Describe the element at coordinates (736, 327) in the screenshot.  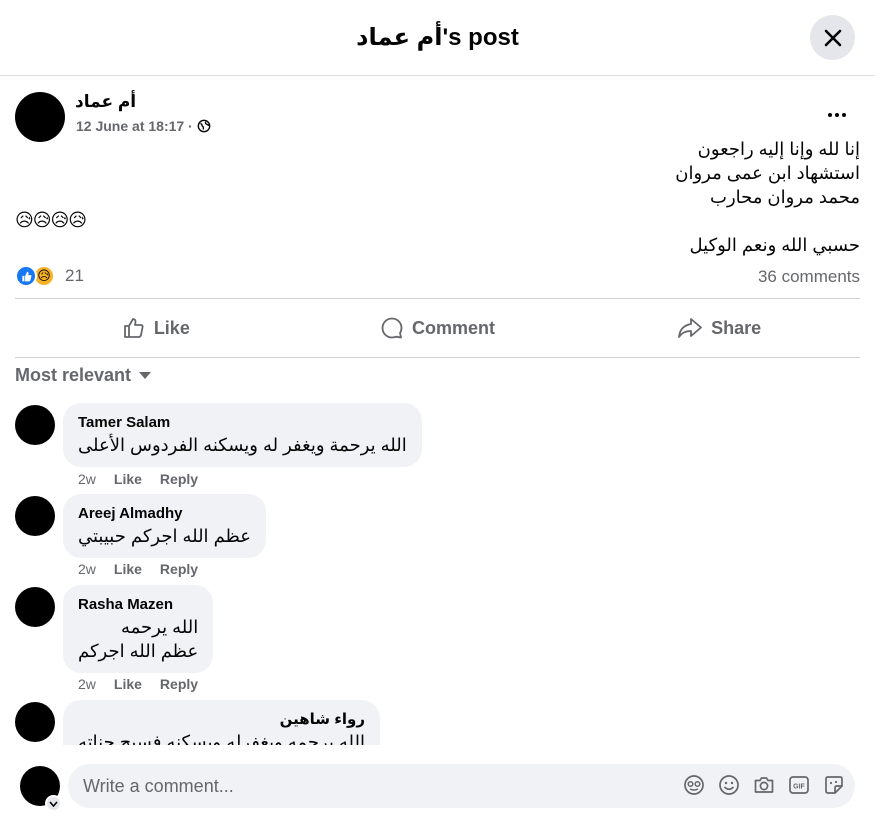
I see `share-label: Share` at that location.